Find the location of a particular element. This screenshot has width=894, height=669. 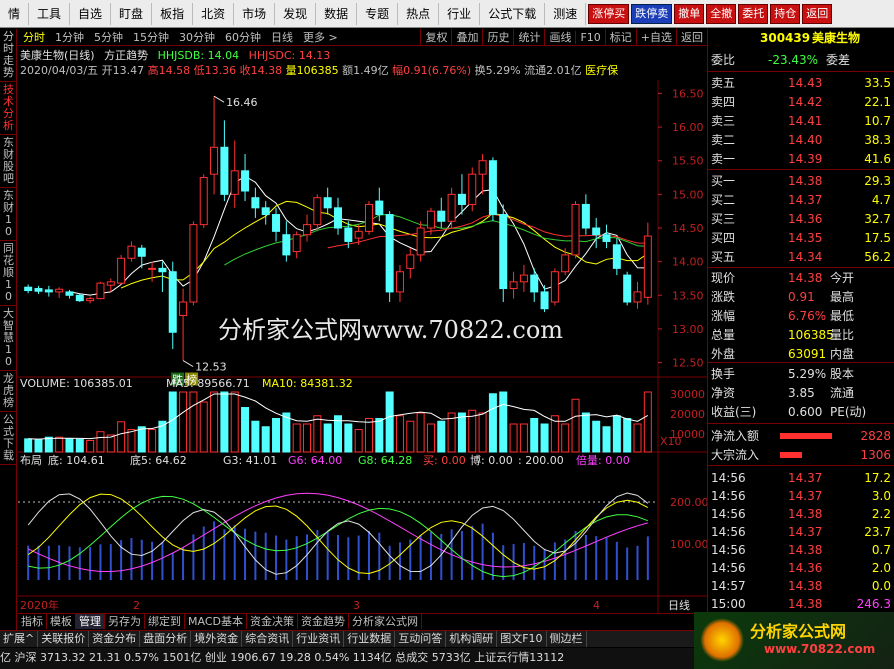

menu-item-9: 专题 is located at coordinates (378, 13).